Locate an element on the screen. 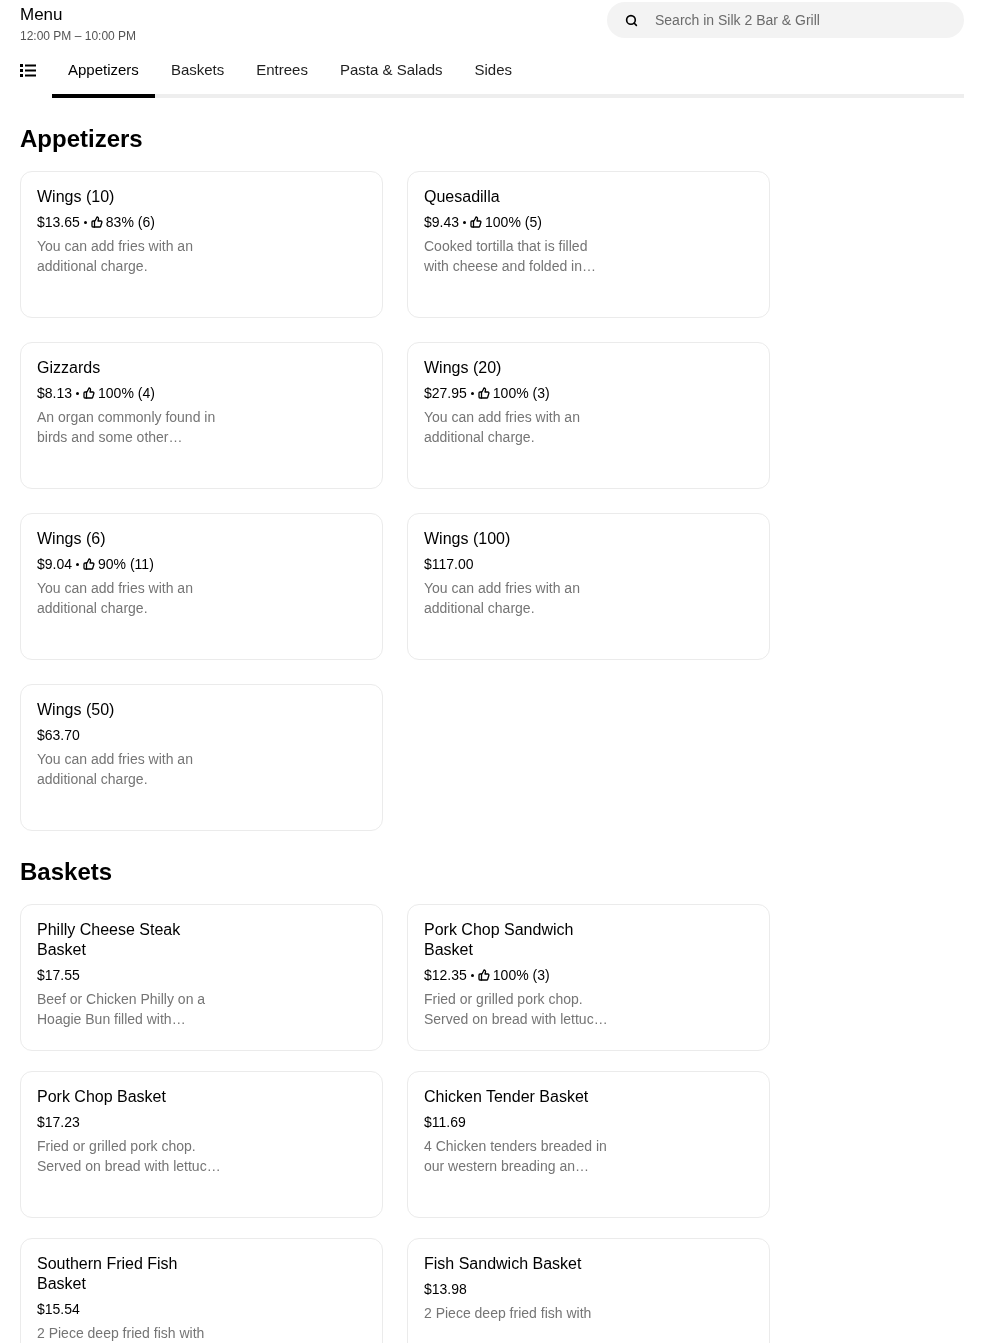  search-field: Search in Silk 2 Bar & Grill is located at coordinates (785, 20).